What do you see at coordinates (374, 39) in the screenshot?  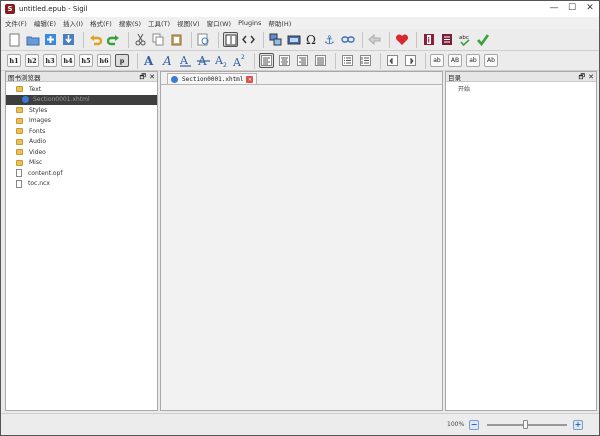 I see `back-arrow-icon` at bounding box center [374, 39].